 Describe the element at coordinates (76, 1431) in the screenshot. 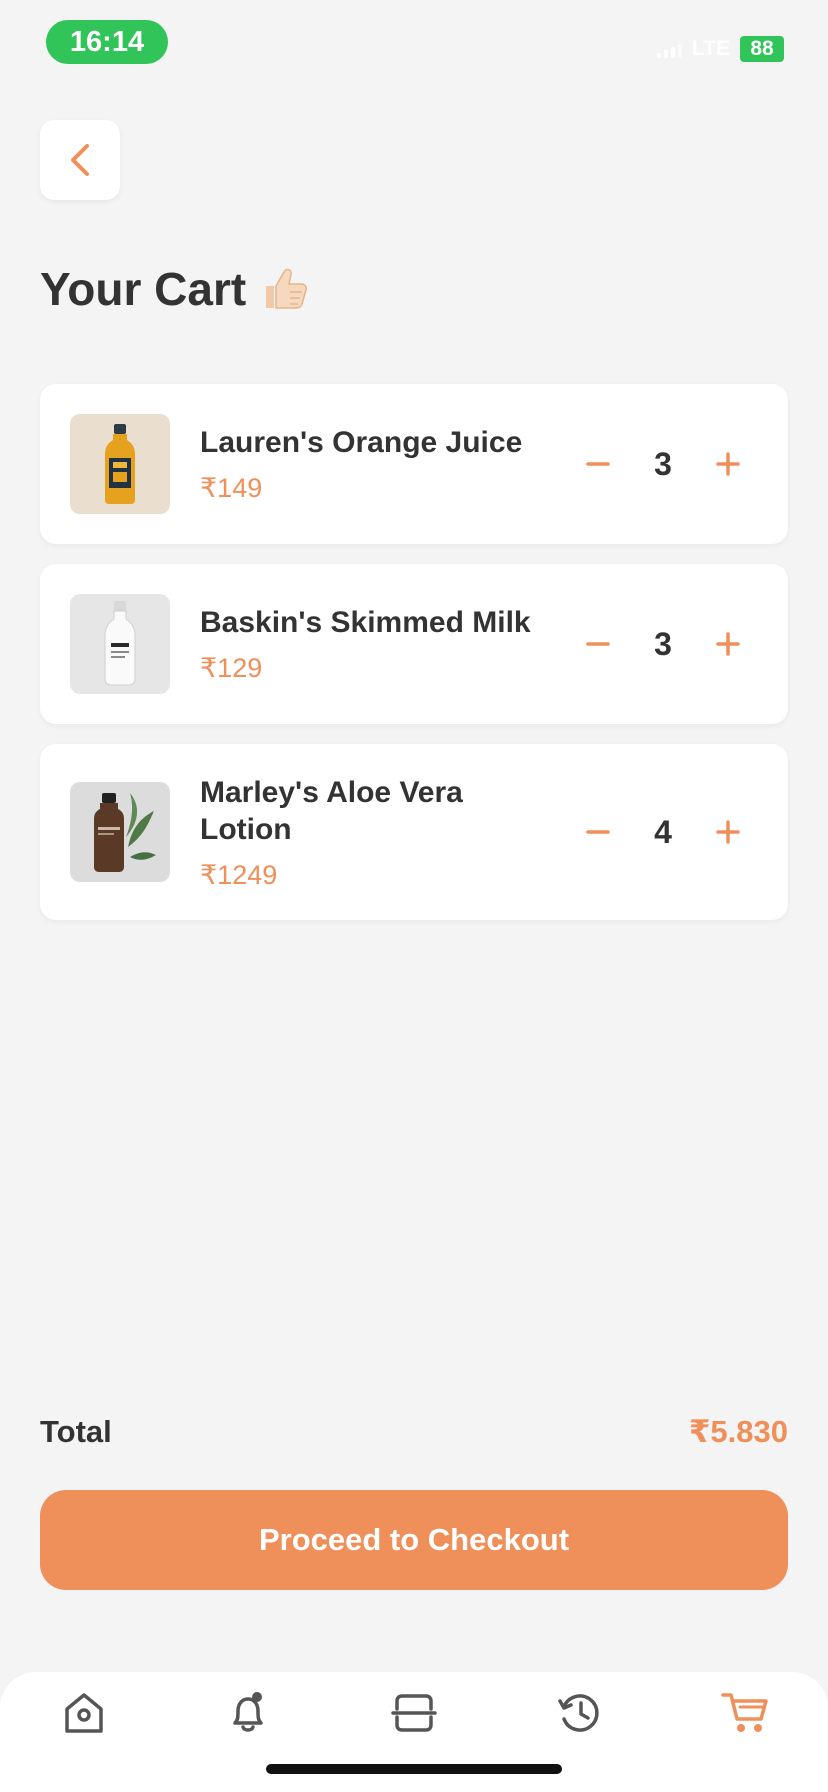

I see `total-label: Total` at that location.